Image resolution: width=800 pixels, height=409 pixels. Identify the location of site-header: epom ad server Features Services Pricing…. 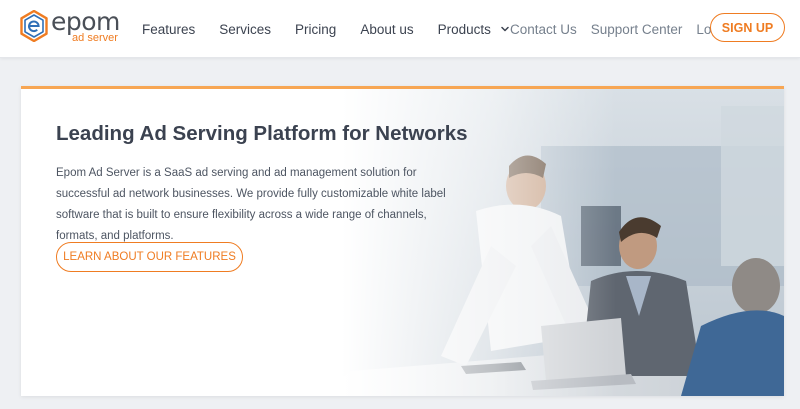
(400, 29).